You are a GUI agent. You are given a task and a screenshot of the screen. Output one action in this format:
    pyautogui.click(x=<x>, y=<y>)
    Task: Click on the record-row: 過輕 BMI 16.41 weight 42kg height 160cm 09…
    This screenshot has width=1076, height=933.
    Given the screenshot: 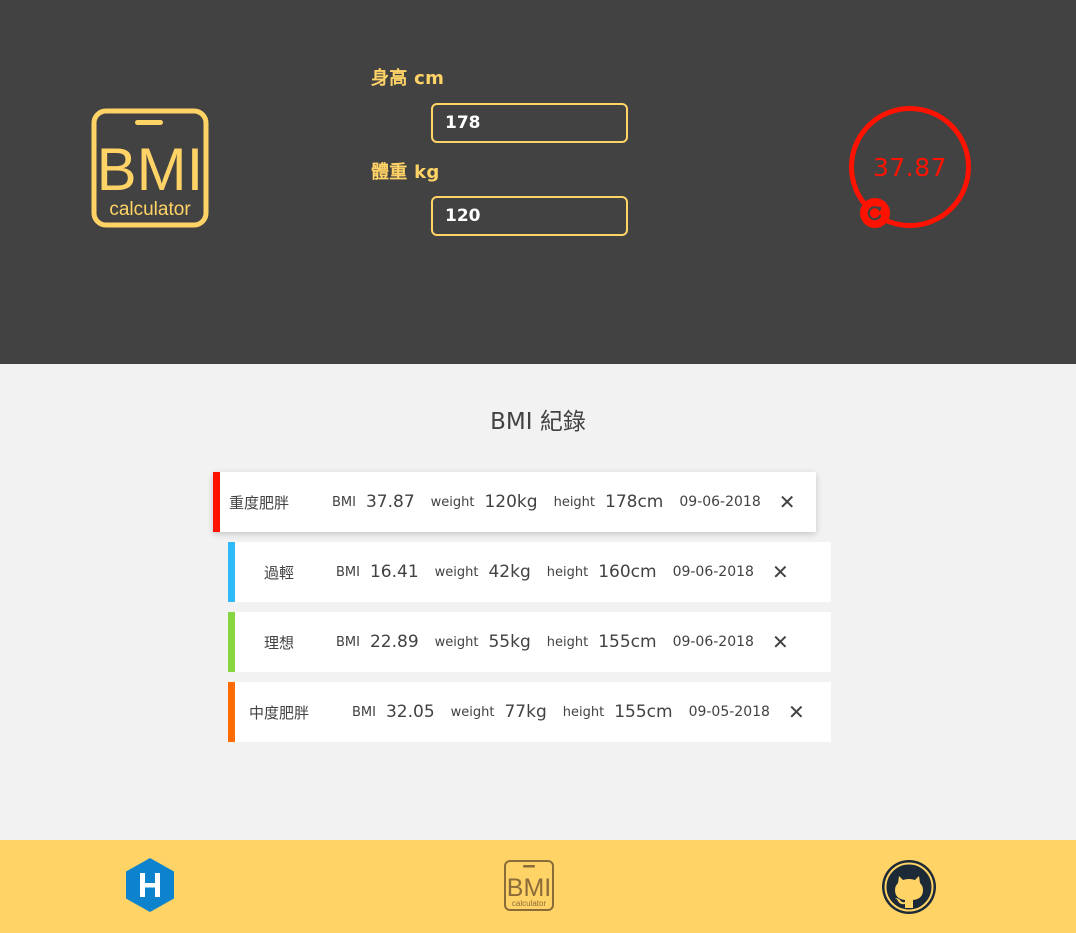 What is the action you would take?
    pyautogui.click(x=529, y=572)
    